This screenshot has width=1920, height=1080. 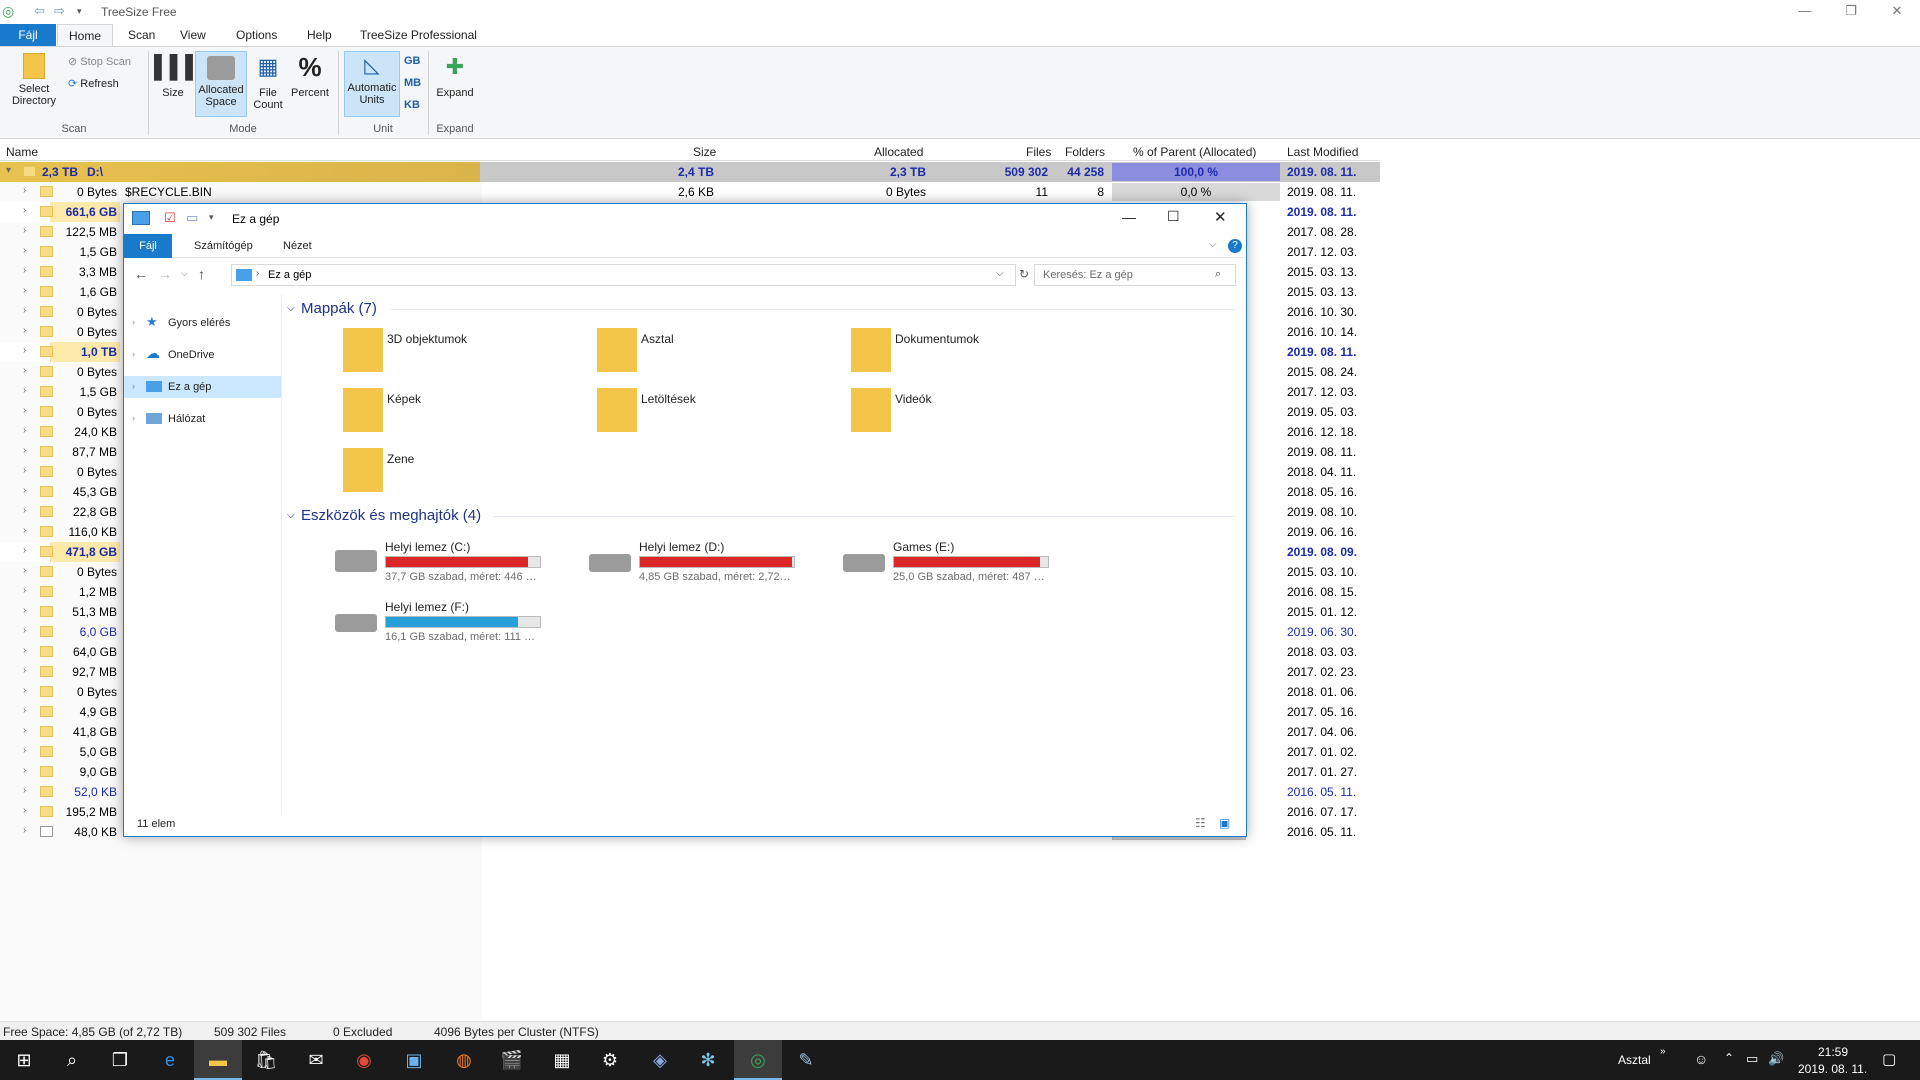 What do you see at coordinates (34, 83) in the screenshot?
I see `select-directory-button: Select Directory` at bounding box center [34, 83].